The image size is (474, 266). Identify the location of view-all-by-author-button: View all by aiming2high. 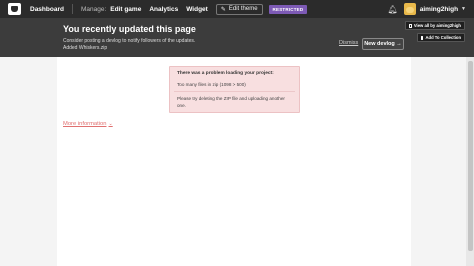
(435, 25).